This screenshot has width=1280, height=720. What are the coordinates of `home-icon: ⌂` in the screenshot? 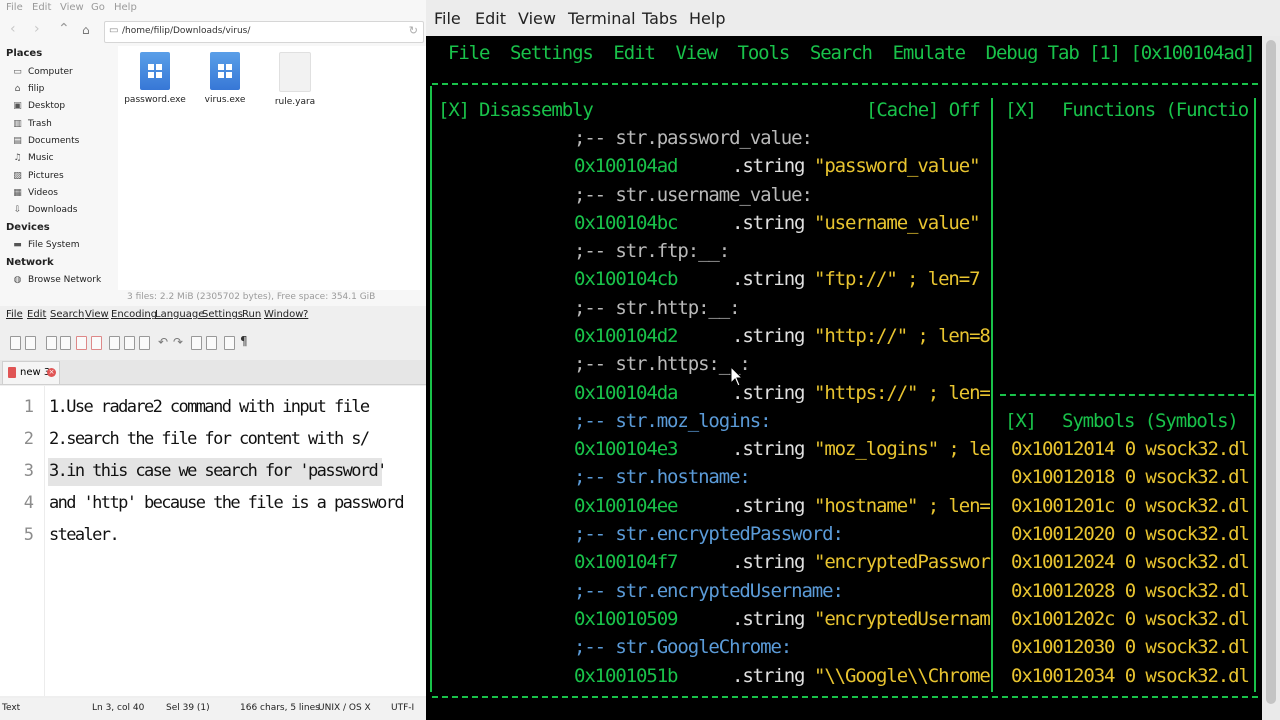 It's located at (86, 30).